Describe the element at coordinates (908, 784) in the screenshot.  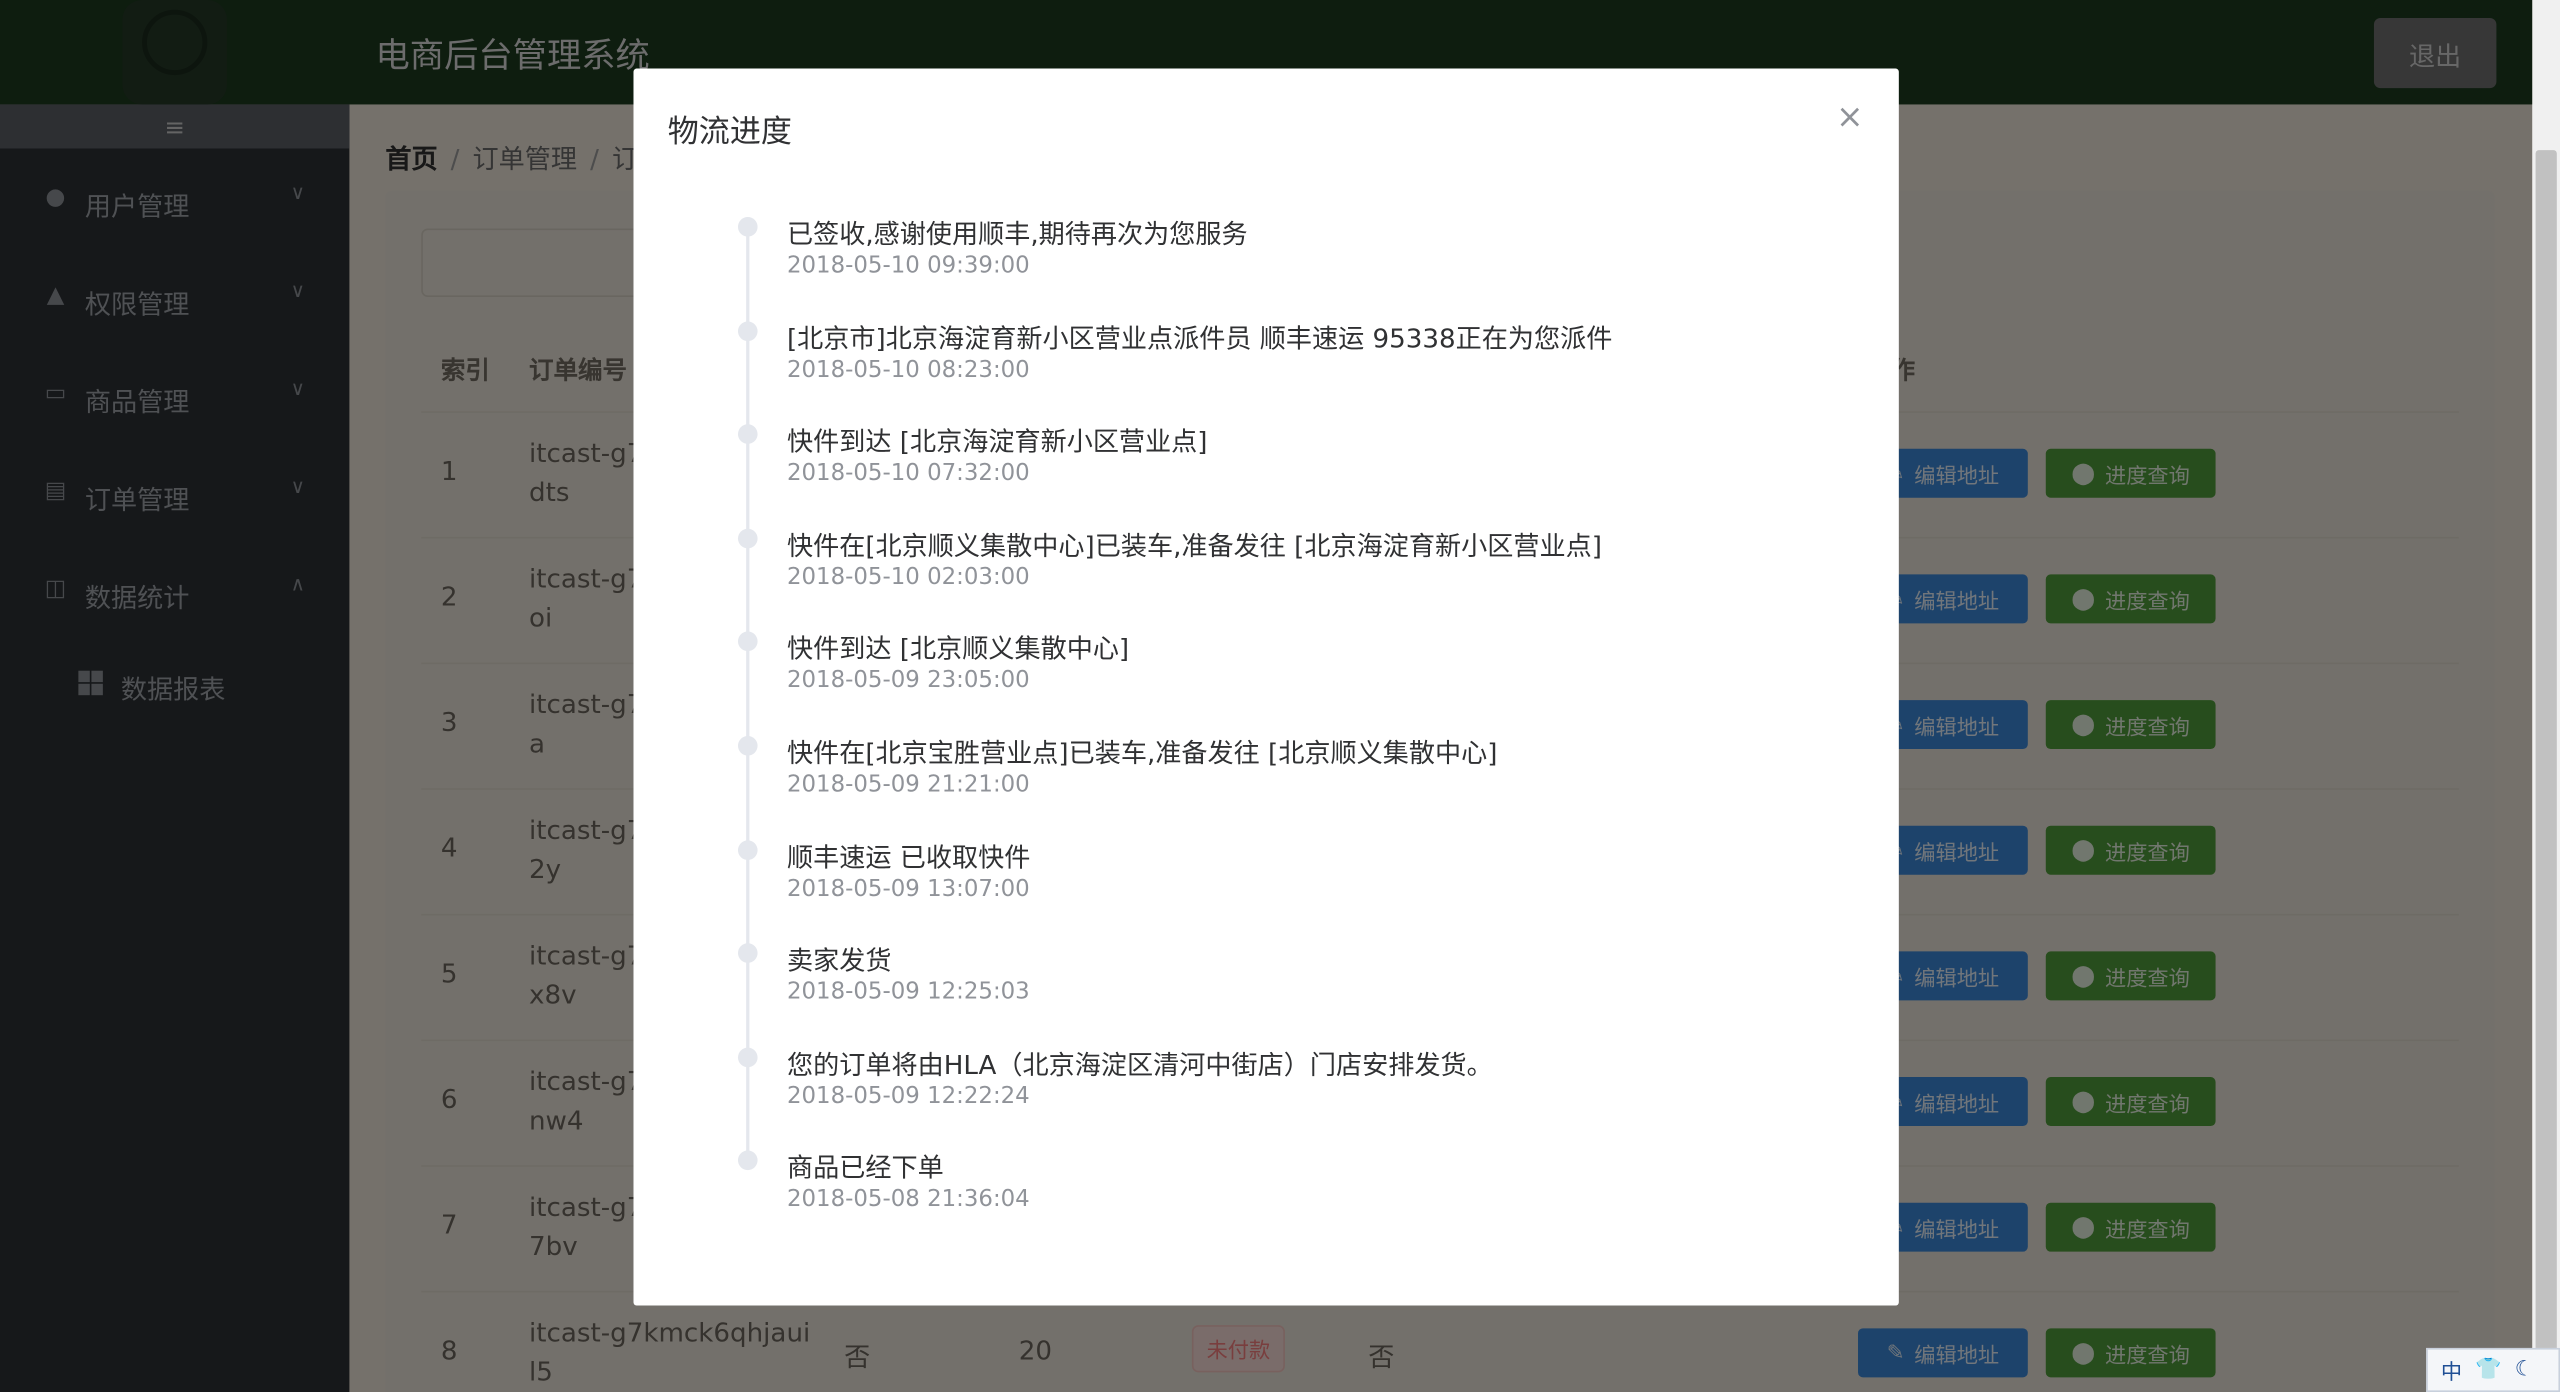
I see `timeline-time: 2018-05-09 21:21:00` at that location.